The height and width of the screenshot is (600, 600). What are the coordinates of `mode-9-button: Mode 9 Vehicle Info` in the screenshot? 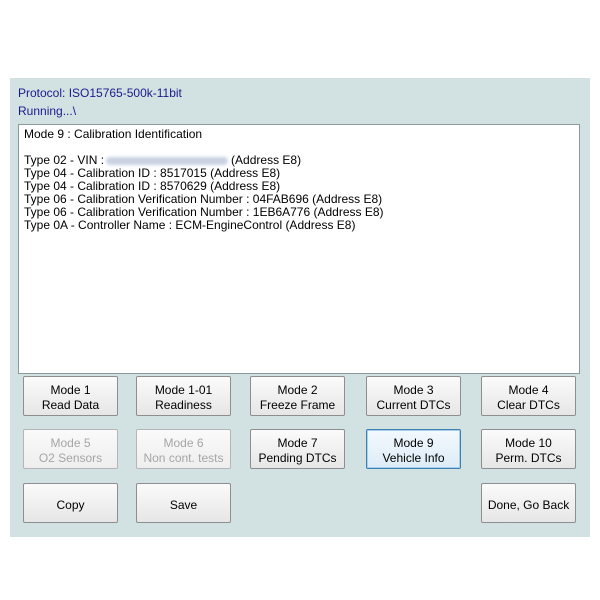 It's located at (413, 449).